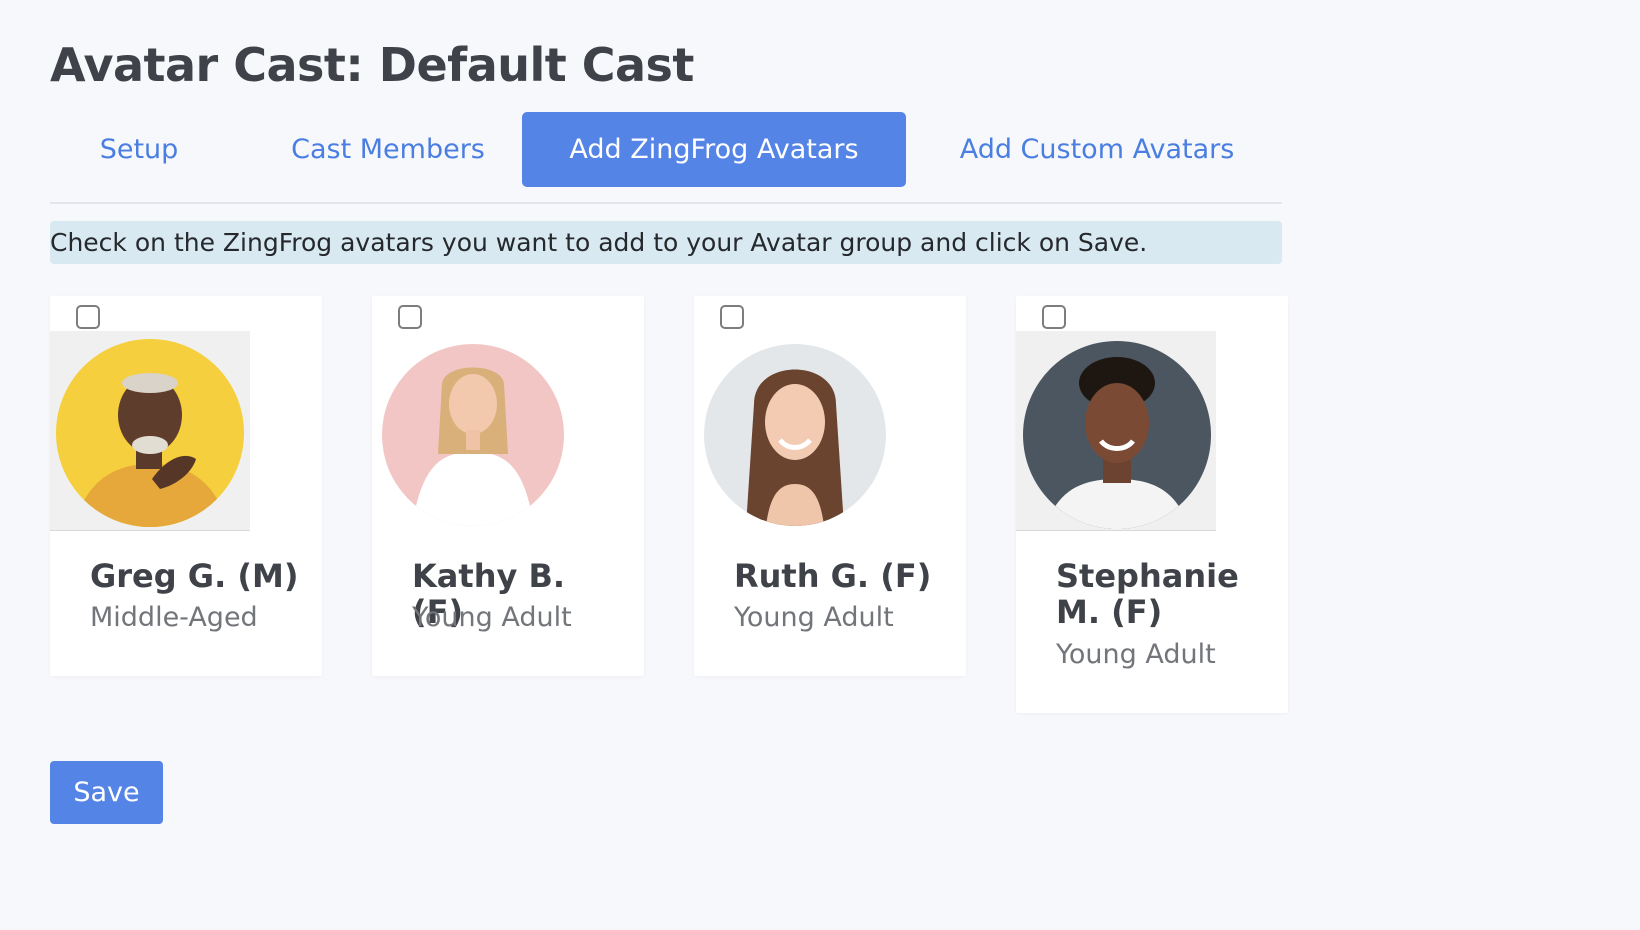 The height and width of the screenshot is (930, 1640). What do you see at coordinates (194, 576) in the screenshot?
I see `avatar-name: Greg G. (M)` at bounding box center [194, 576].